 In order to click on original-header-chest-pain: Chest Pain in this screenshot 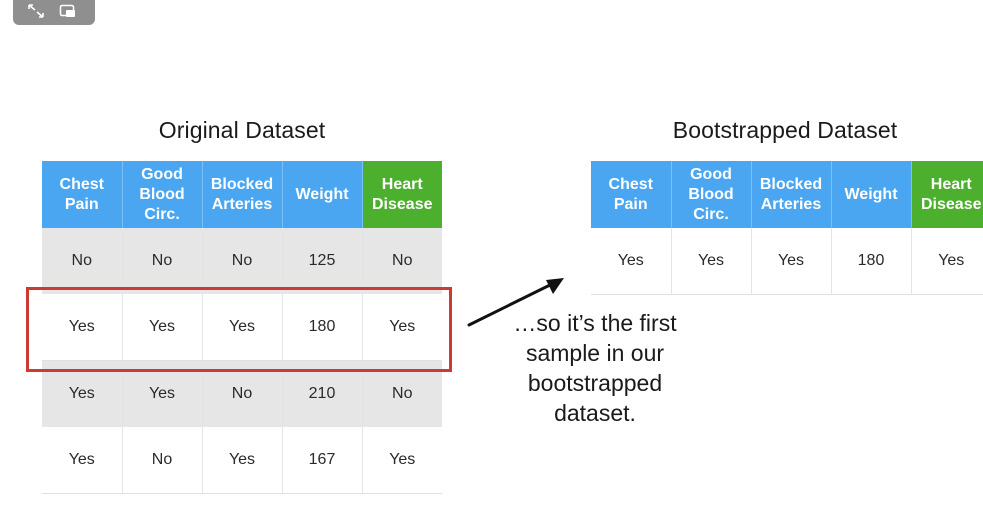, I will do `click(82, 194)`.